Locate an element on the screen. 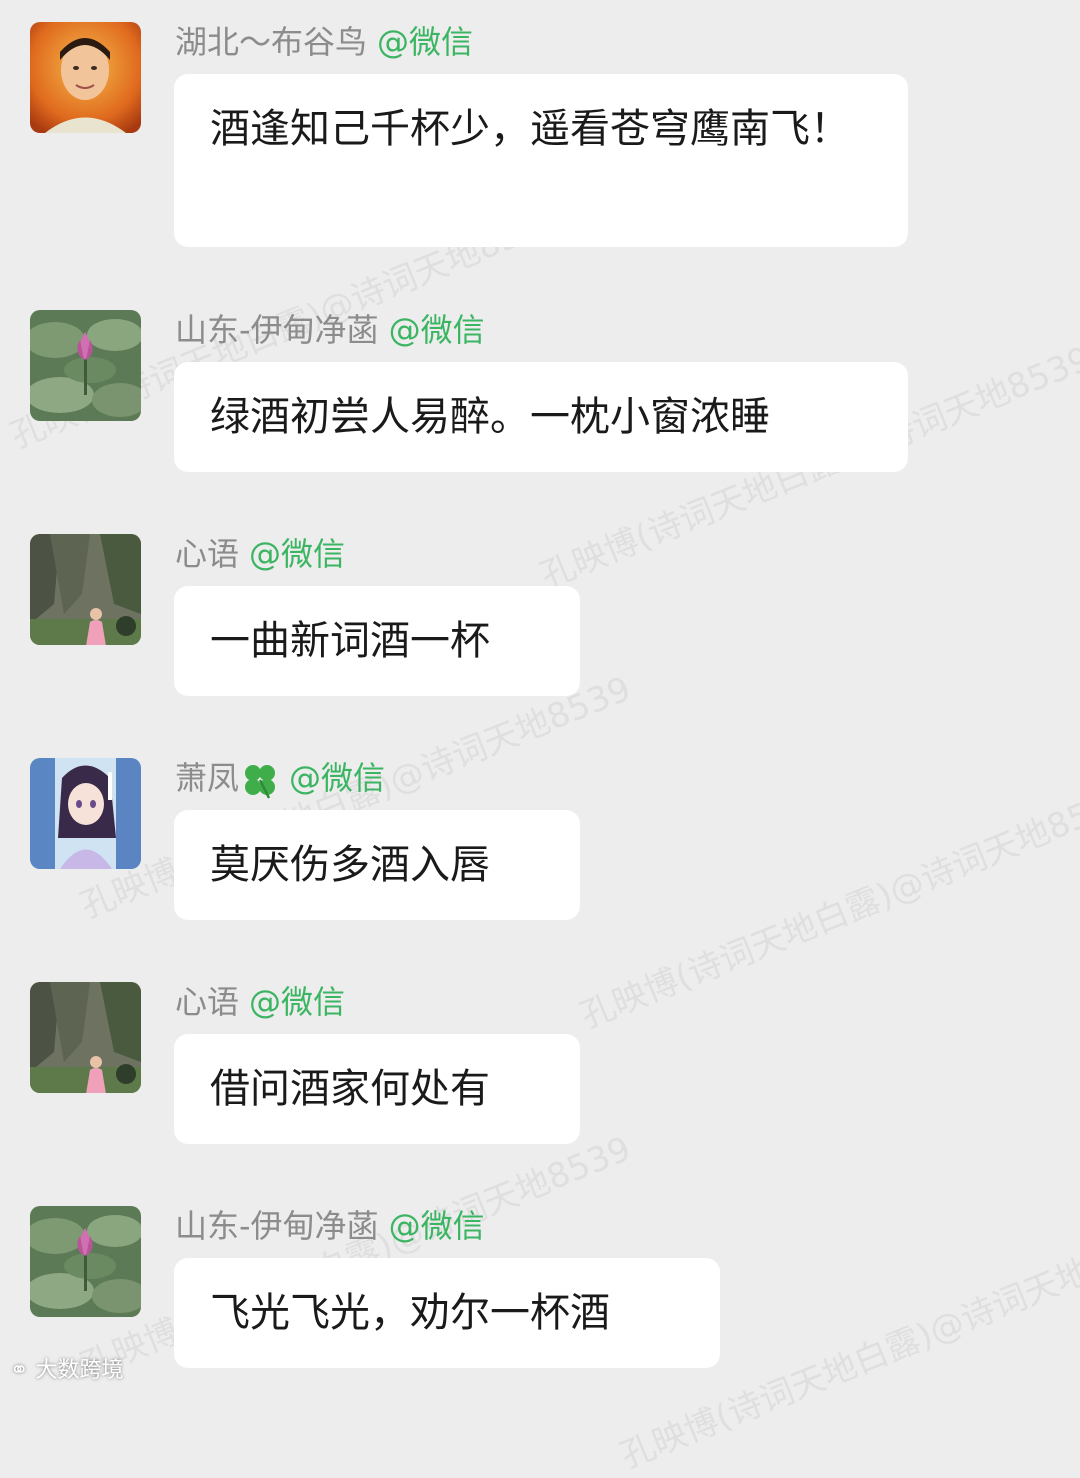 The width and height of the screenshot is (1080, 1478). message-bubble: 莫厌伤多酒入唇 is located at coordinates (377, 865).